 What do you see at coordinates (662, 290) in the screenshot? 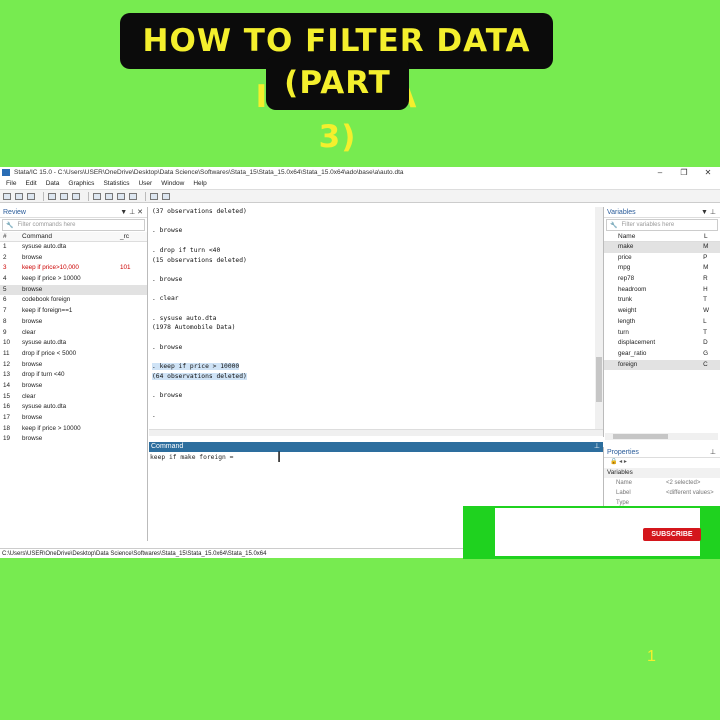
I see `variable-row: headroom H` at bounding box center [662, 290].